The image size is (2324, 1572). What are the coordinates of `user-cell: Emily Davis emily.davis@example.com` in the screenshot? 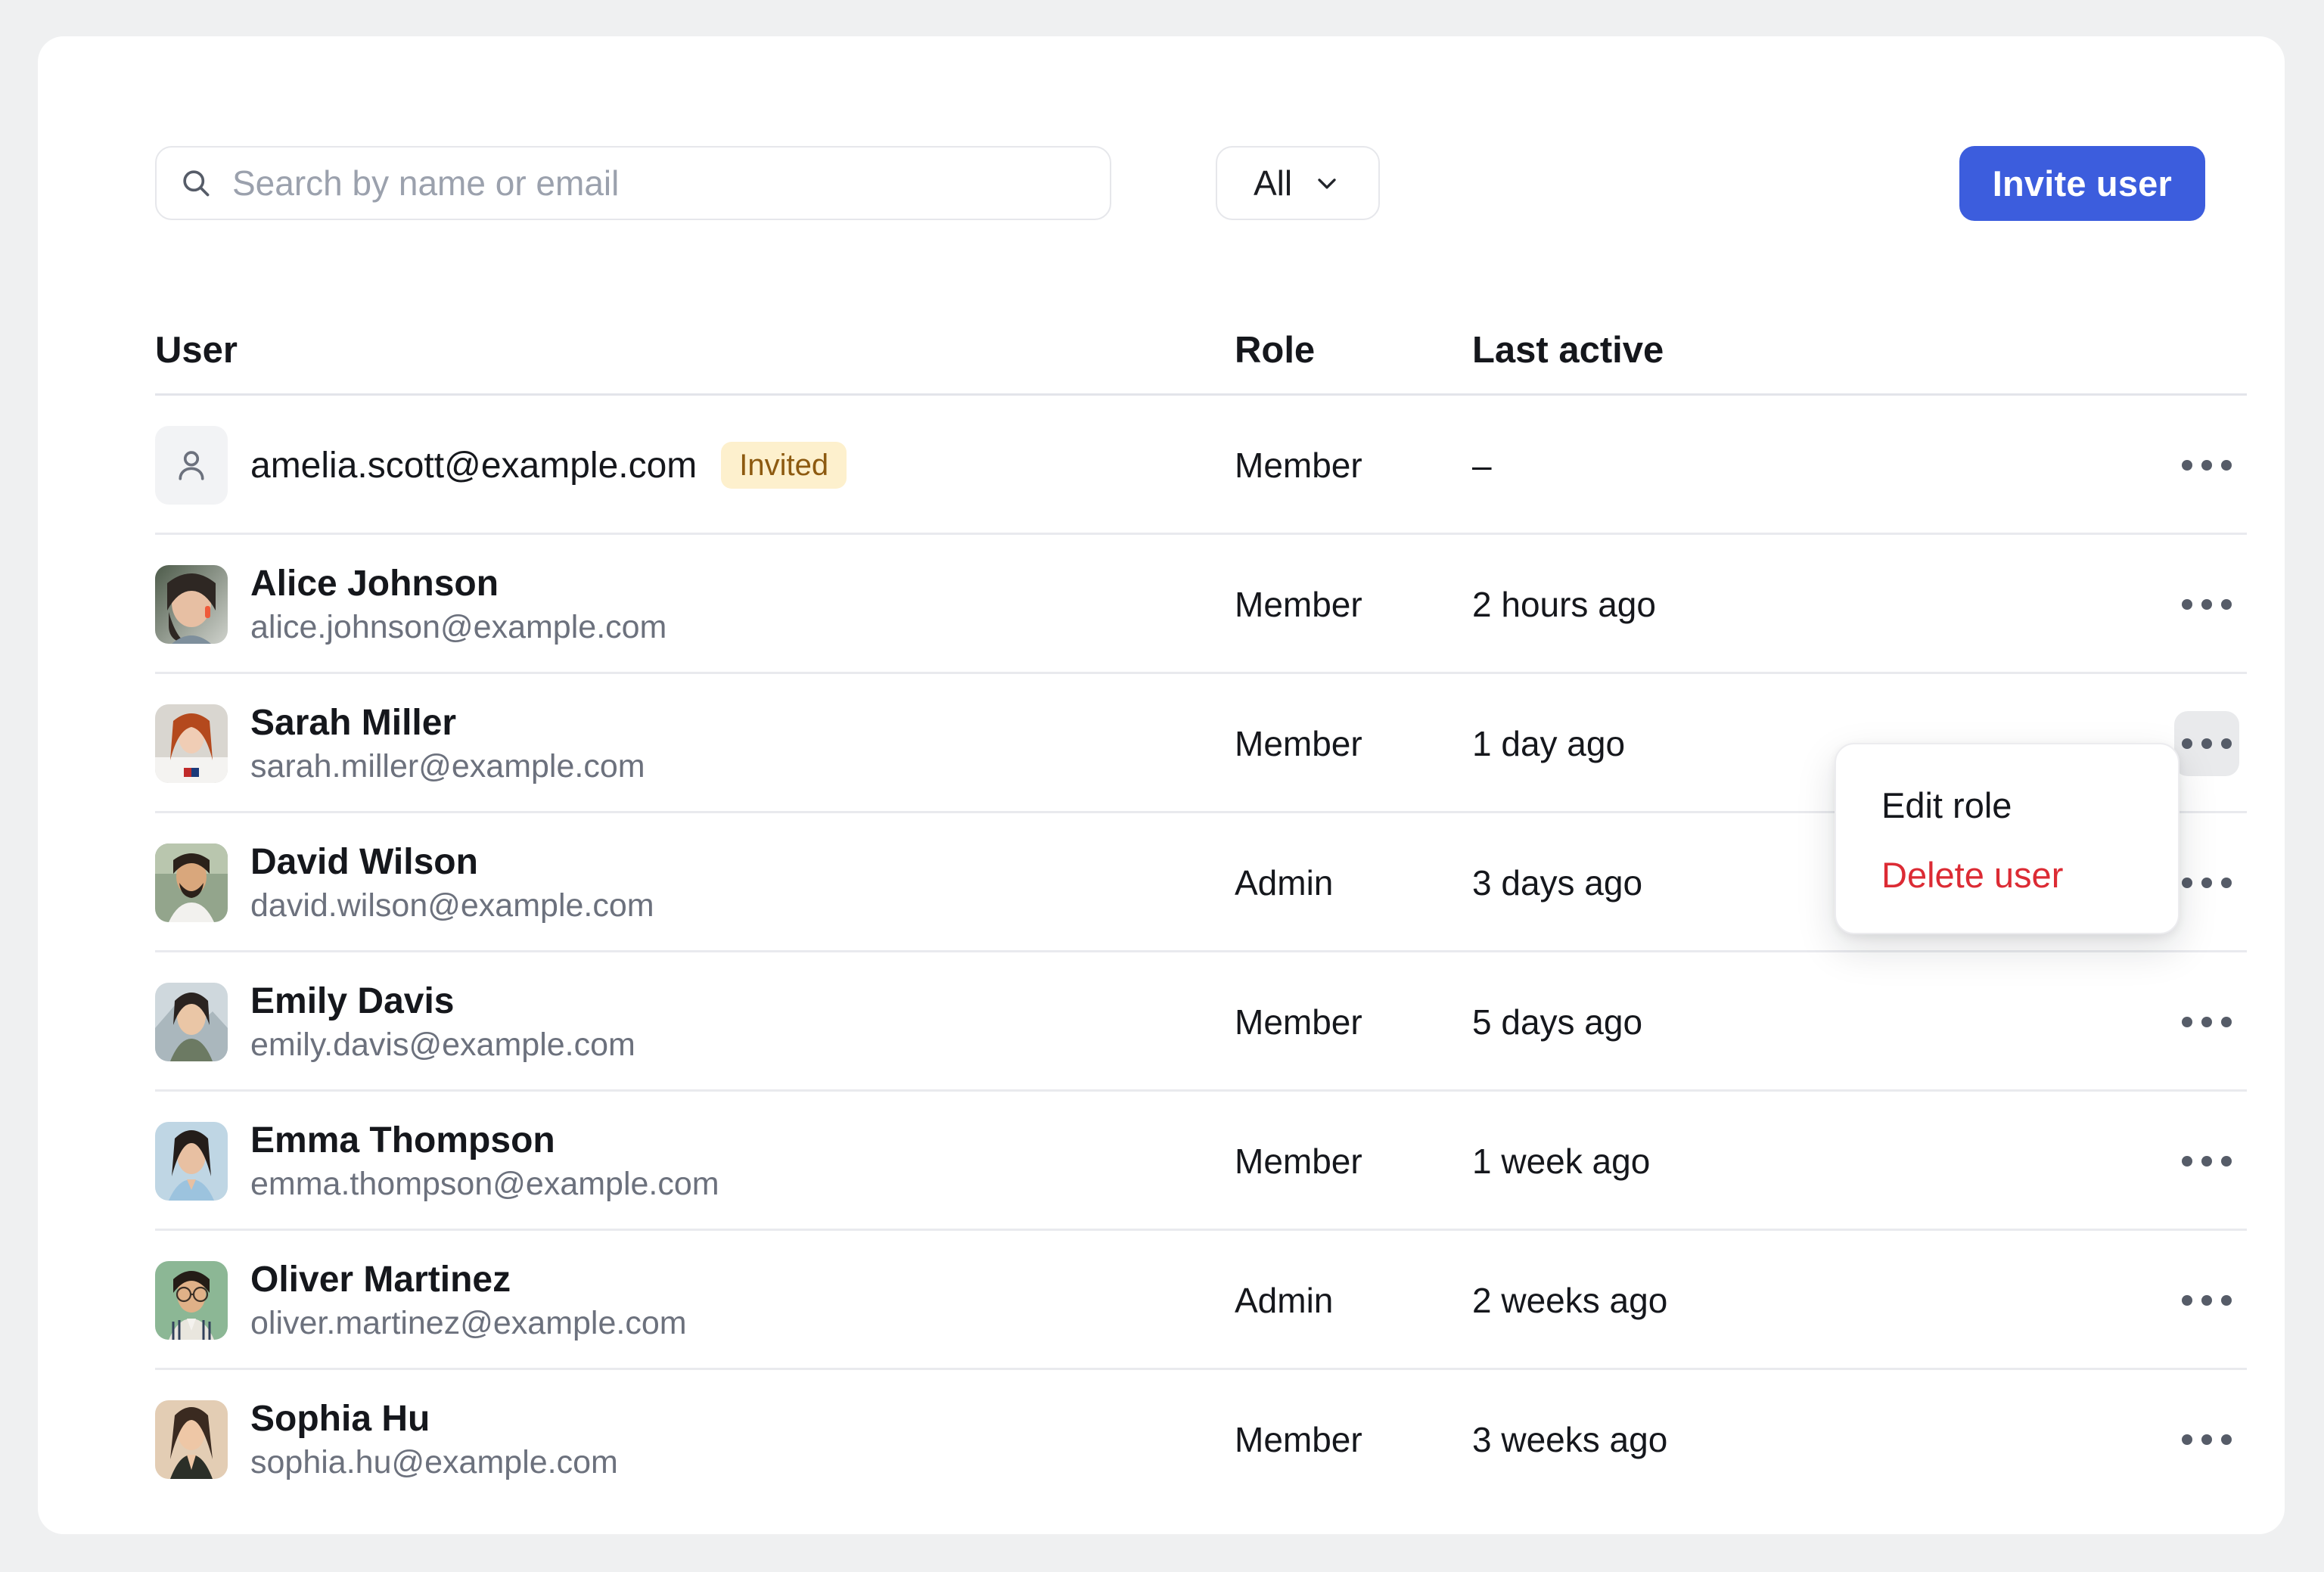 It's located at (395, 1022).